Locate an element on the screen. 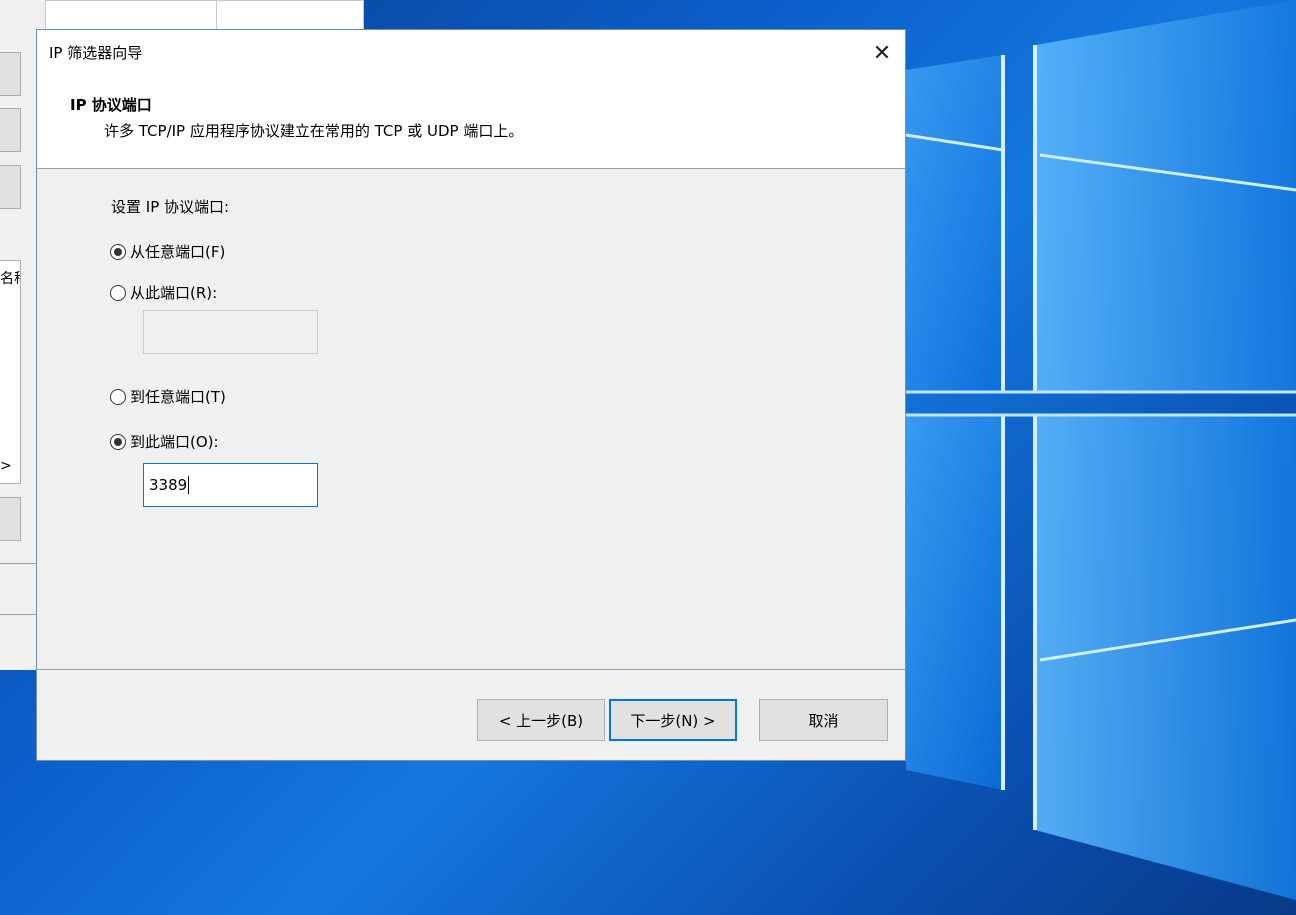 This screenshot has width=1296, height=915. from-this-port-option: 从此端口(R): is located at coordinates (163, 292).